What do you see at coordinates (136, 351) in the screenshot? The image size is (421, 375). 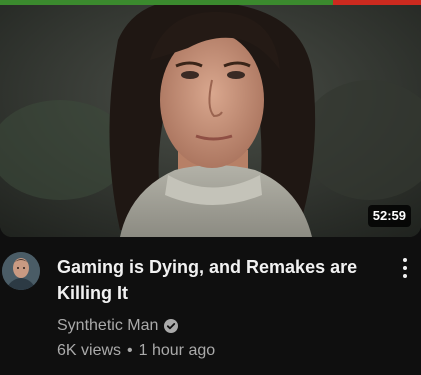 I see `video-metadata: 6K views • 1 hour ago` at bounding box center [136, 351].